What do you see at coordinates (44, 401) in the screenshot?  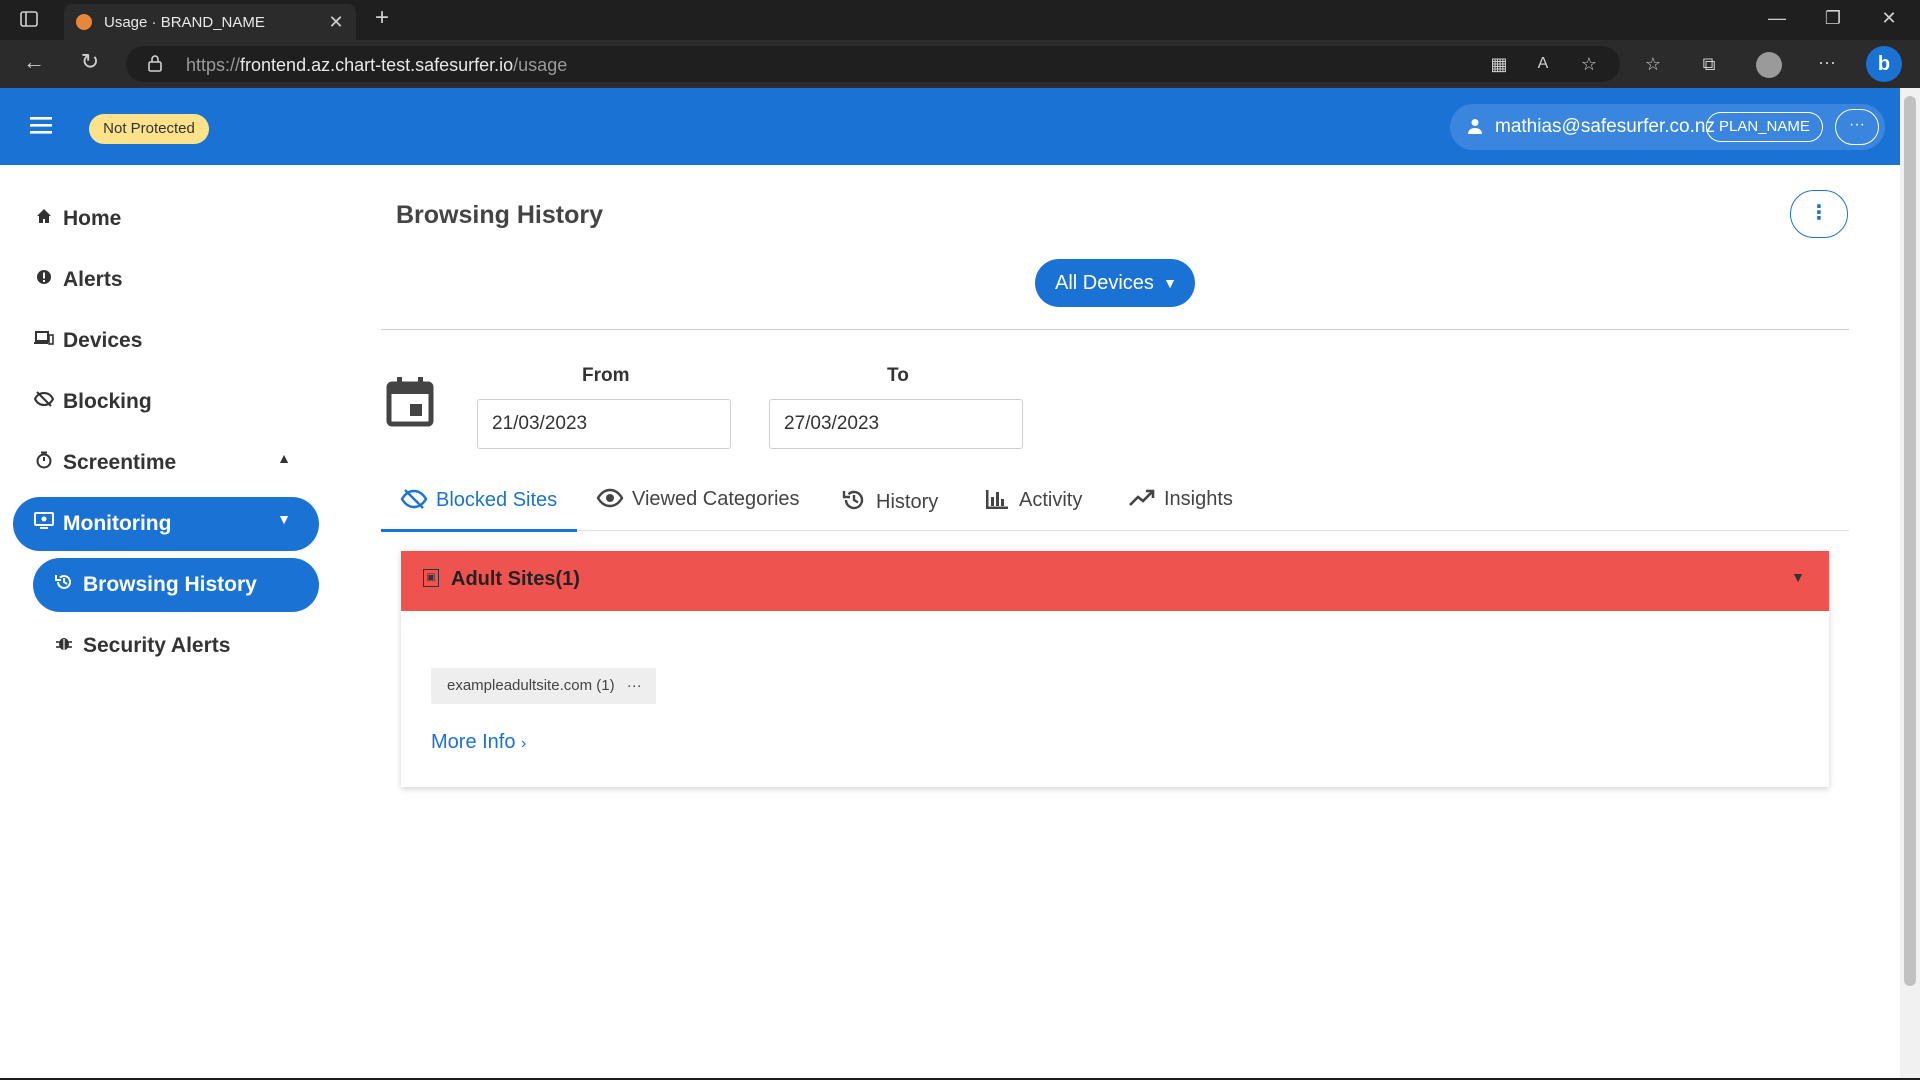 I see `blocking-icon` at bounding box center [44, 401].